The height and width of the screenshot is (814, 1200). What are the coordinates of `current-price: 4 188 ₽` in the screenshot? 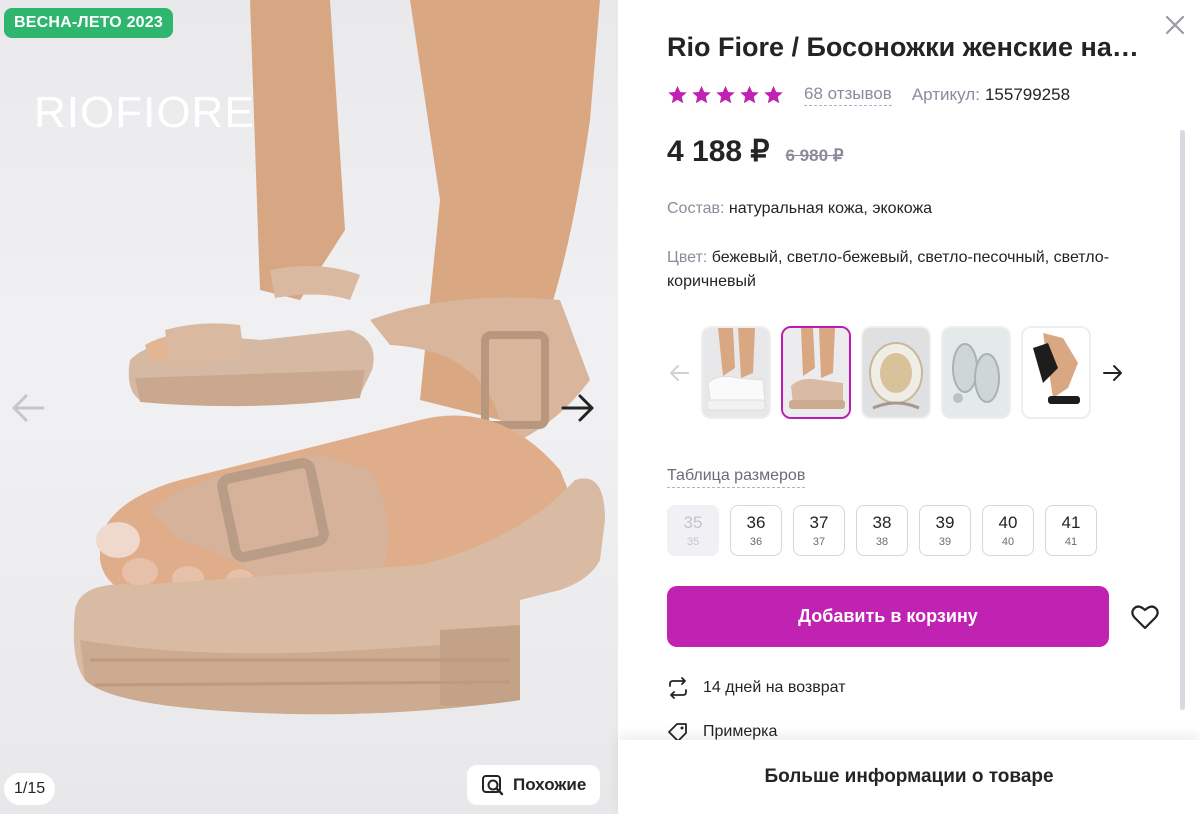 It's located at (718, 151).